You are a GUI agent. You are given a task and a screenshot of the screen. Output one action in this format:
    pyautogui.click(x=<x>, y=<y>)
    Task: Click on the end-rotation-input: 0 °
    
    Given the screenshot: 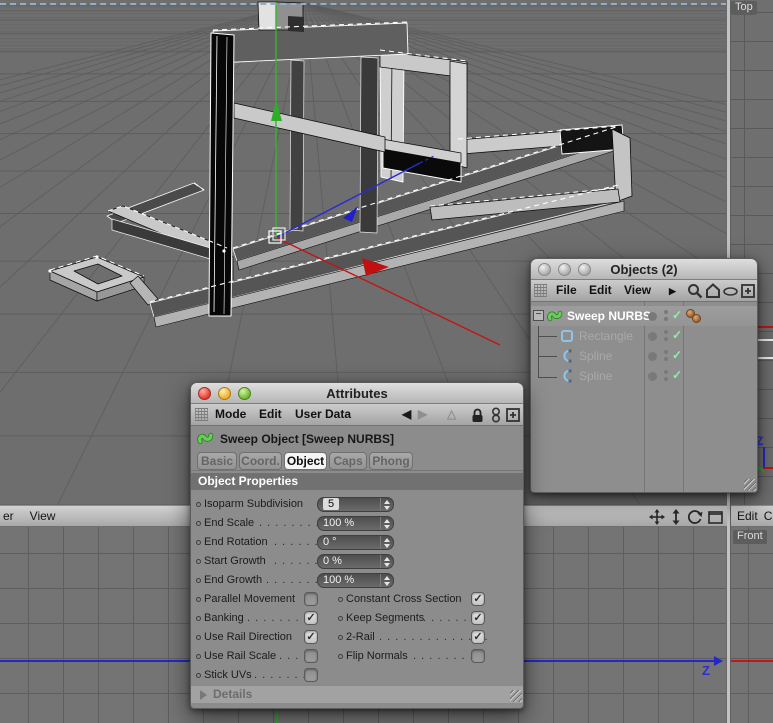 What is the action you would take?
    pyautogui.click(x=355, y=542)
    